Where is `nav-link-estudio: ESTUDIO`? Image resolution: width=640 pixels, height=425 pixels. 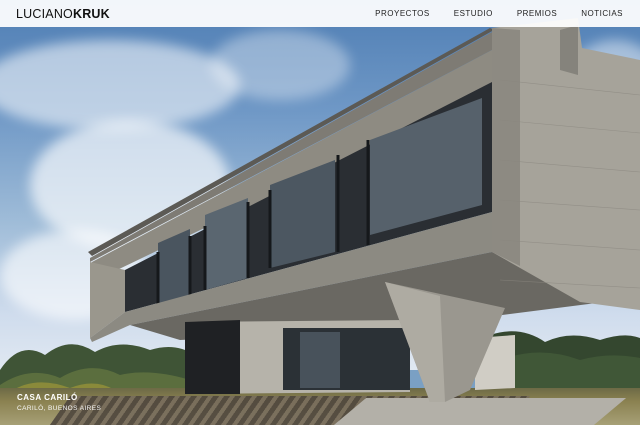
nav-link-estudio: ESTUDIO is located at coordinates (473, 13).